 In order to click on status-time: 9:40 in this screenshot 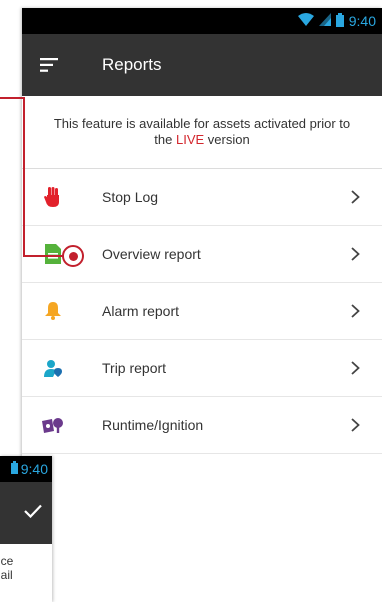, I will do `click(362, 21)`.